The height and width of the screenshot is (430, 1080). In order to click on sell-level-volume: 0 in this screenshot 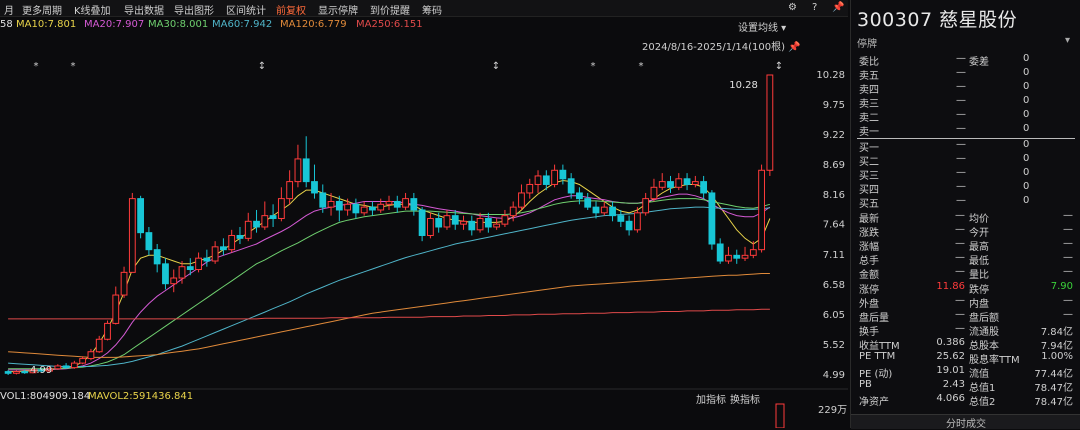, I will do `click(1026, 100)`.